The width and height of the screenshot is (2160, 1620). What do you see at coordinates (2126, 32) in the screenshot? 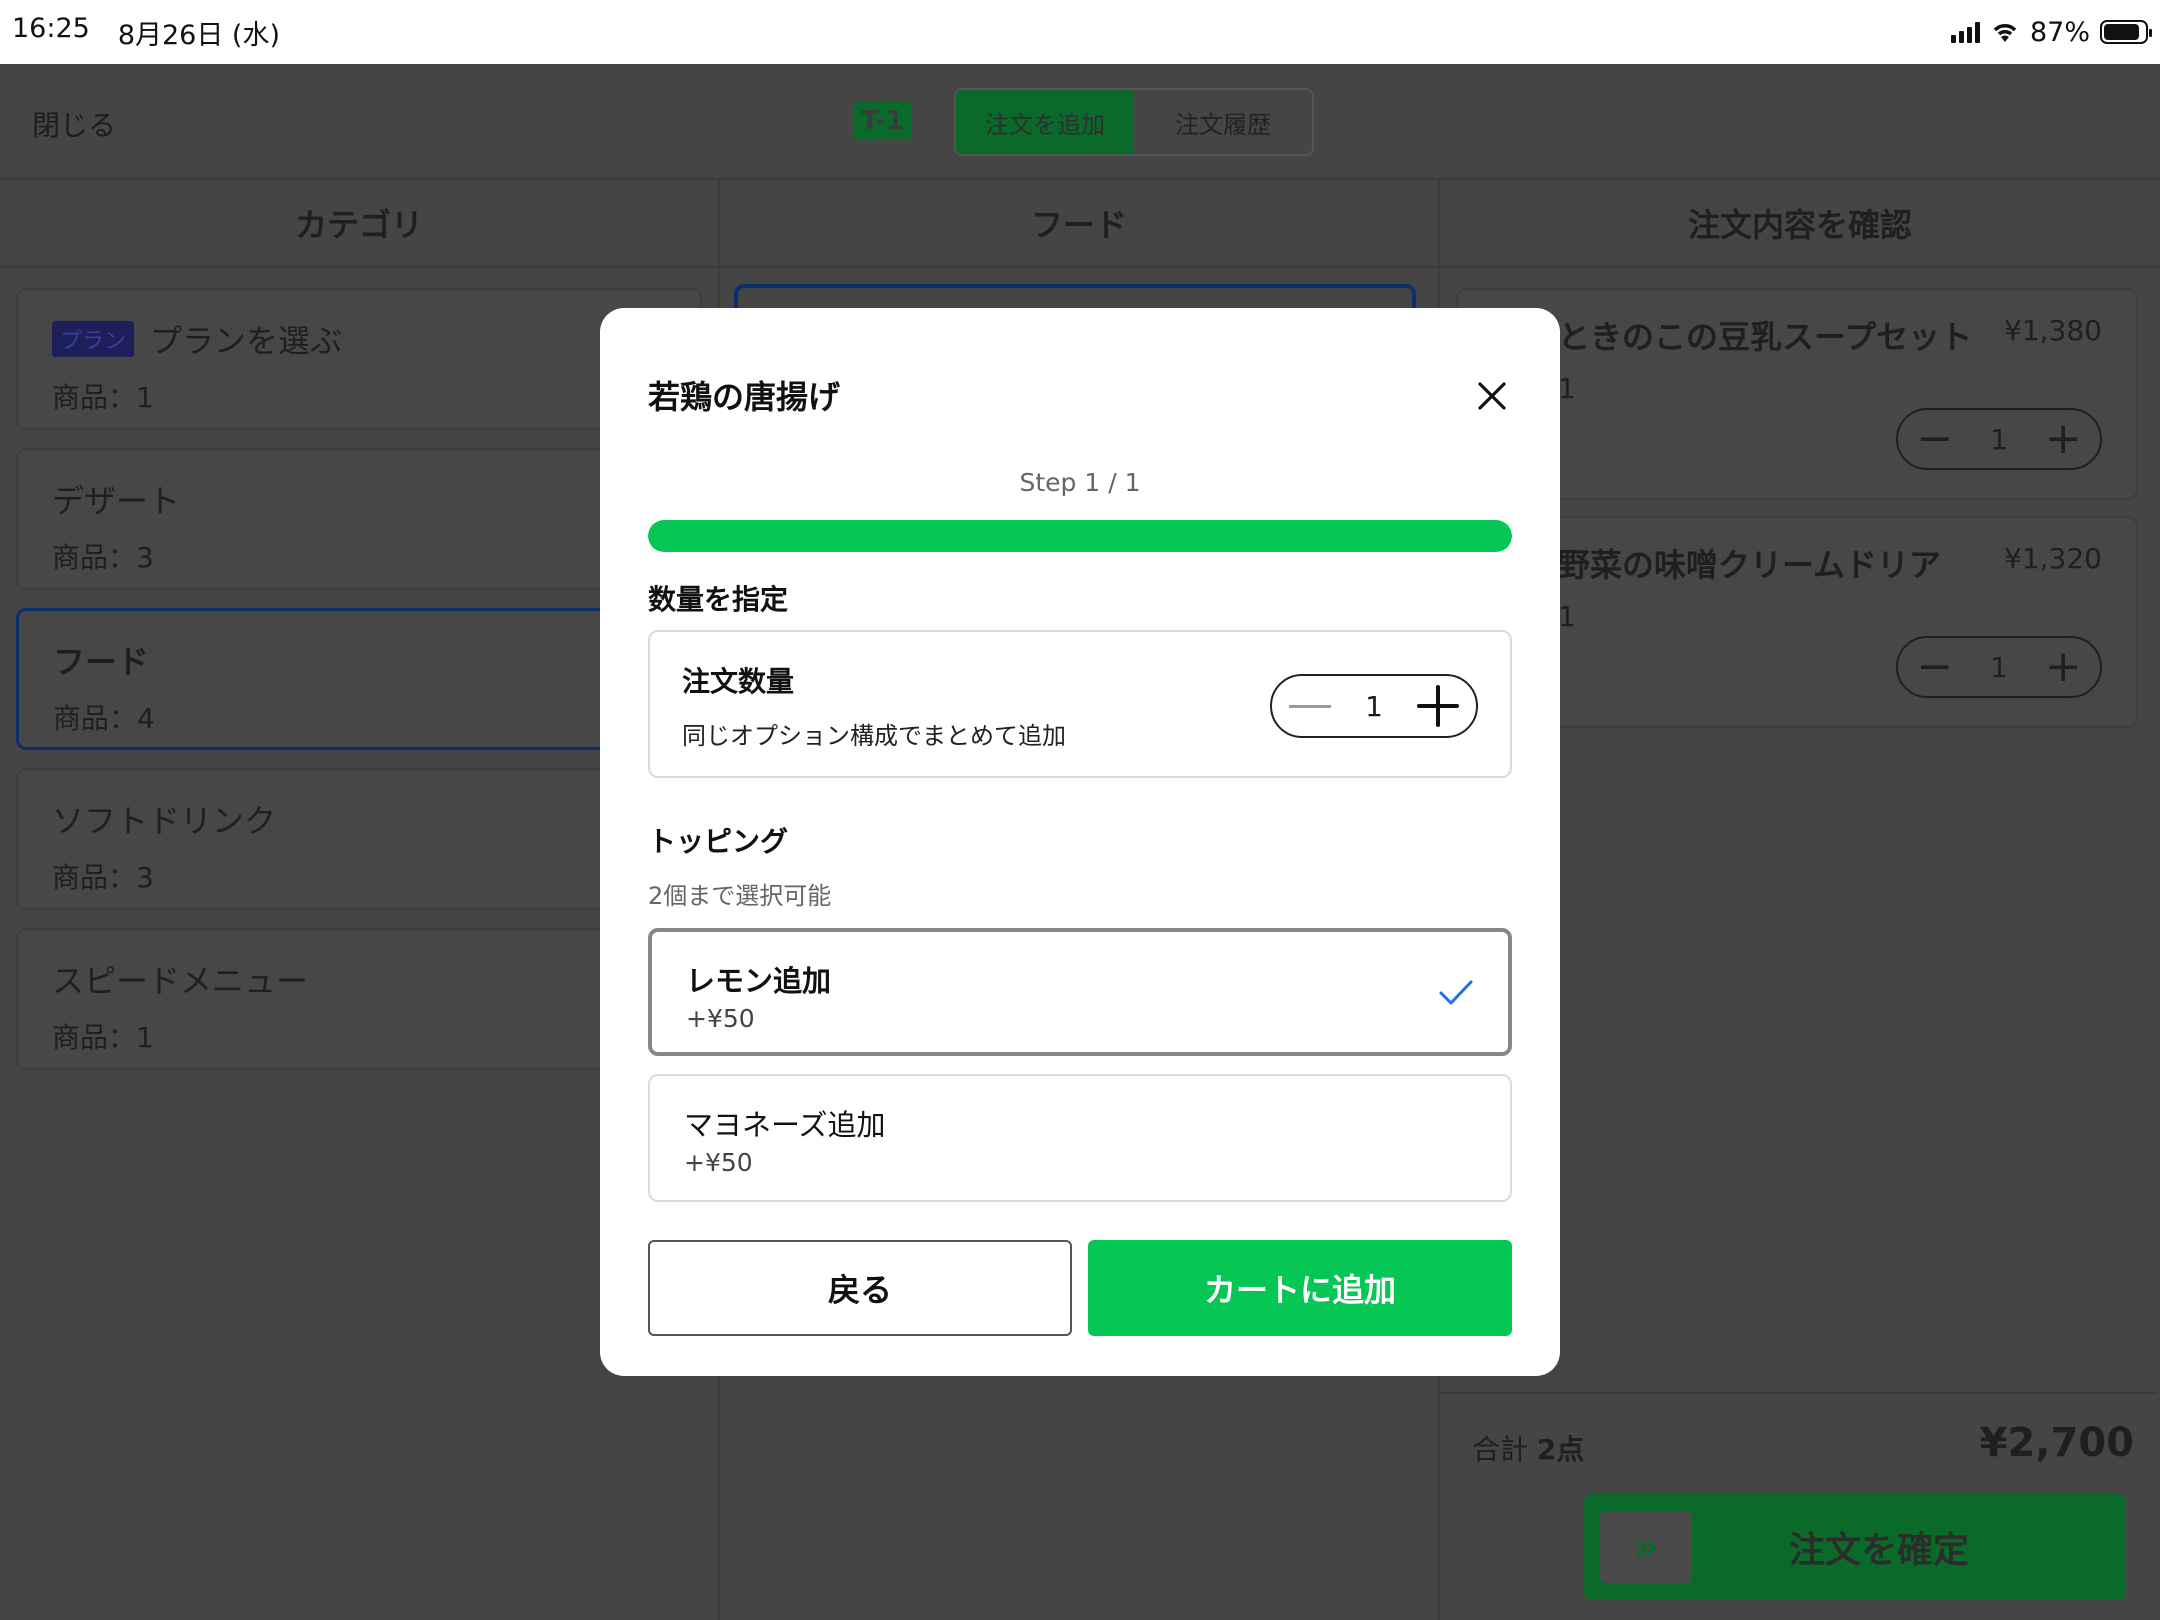
I see `battery-icon` at bounding box center [2126, 32].